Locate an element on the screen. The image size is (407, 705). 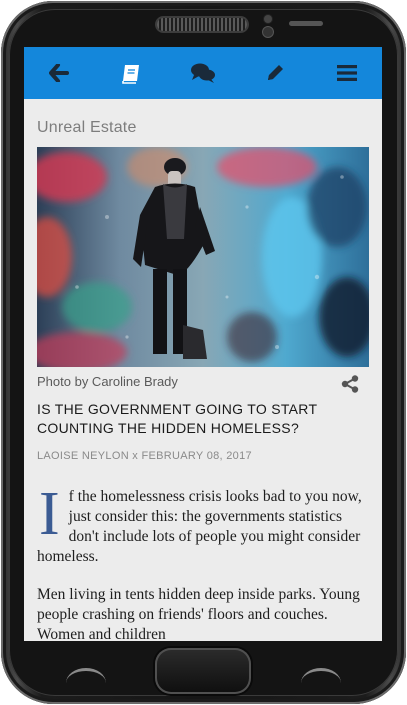
photo-credit-row: Photo by Caroline Brady is located at coordinates (203, 384).